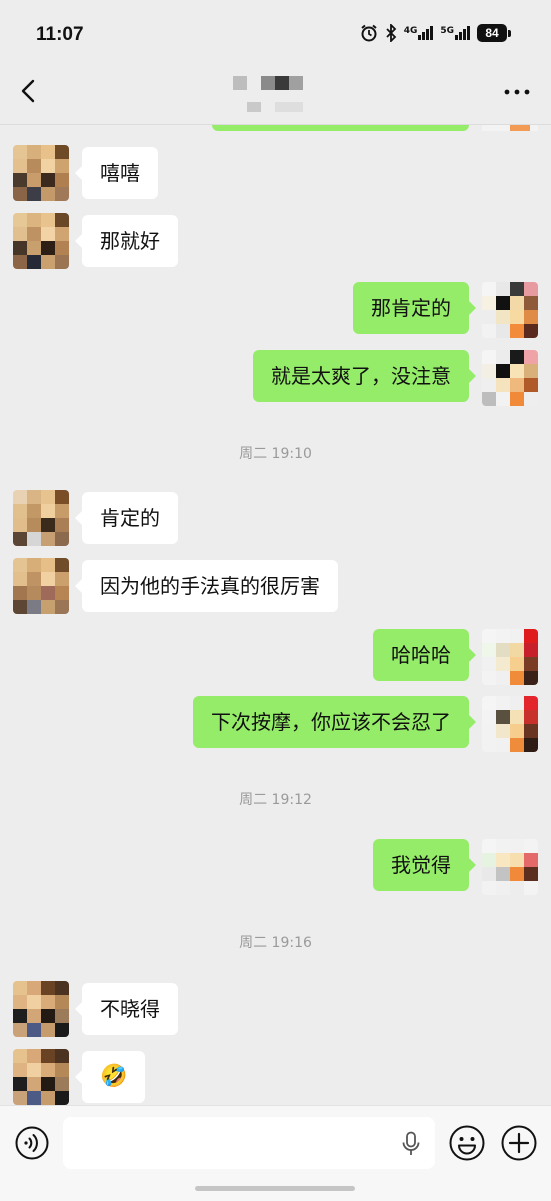 The image size is (551, 1201). What do you see at coordinates (273, 96) in the screenshot?
I see `chat-title-pixelated` at bounding box center [273, 96].